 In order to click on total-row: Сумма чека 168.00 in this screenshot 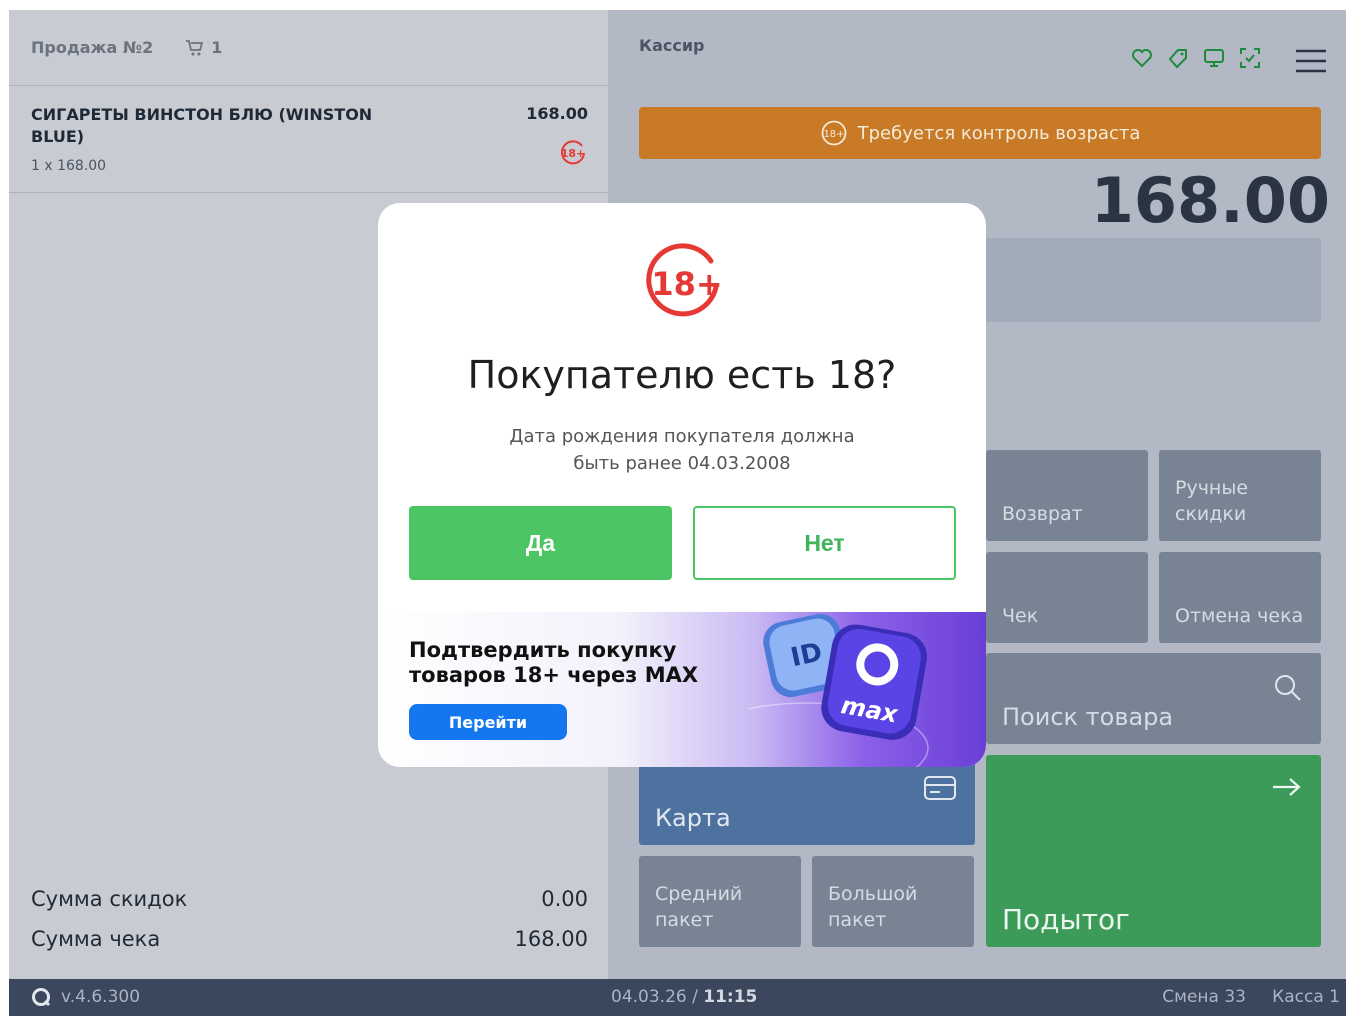, I will do `click(309, 939)`.